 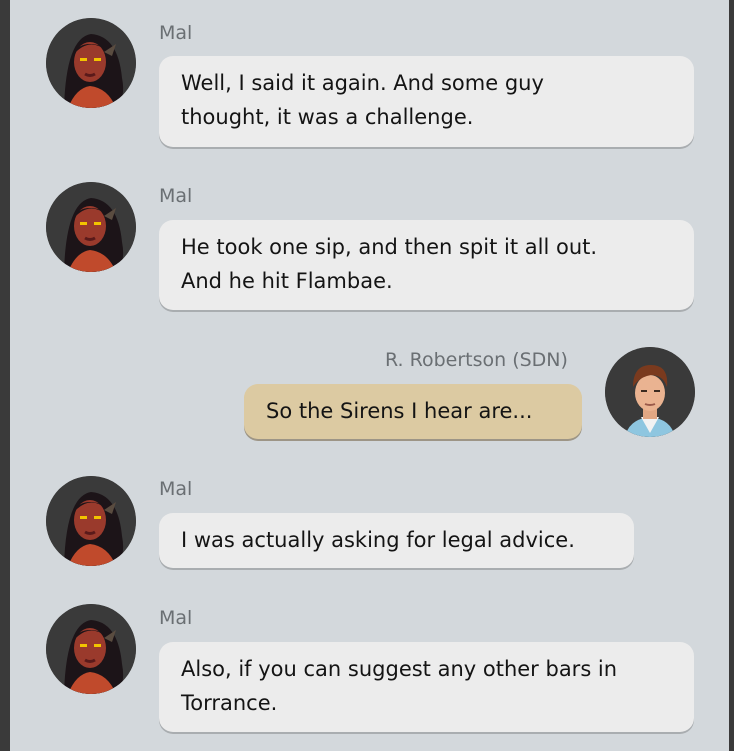 I want to click on window-frame-right, so click(x=731, y=375).